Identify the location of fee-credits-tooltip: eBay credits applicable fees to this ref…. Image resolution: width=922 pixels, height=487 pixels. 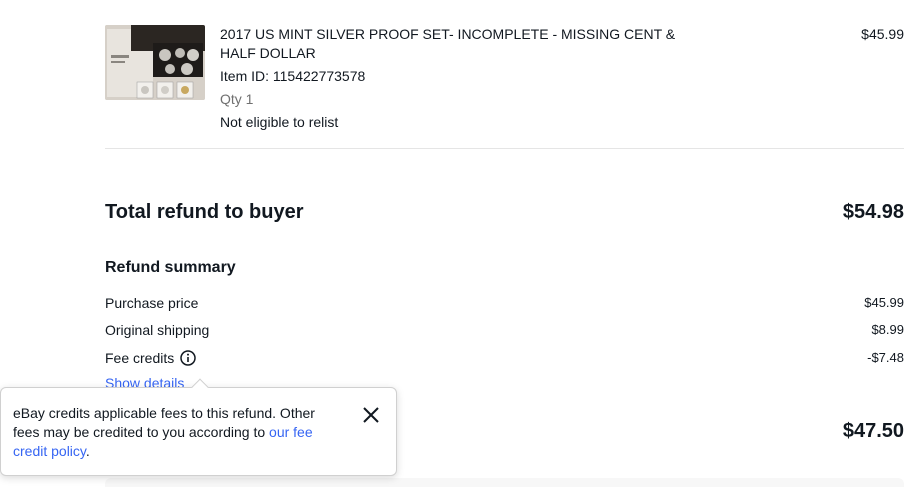
(198, 427).